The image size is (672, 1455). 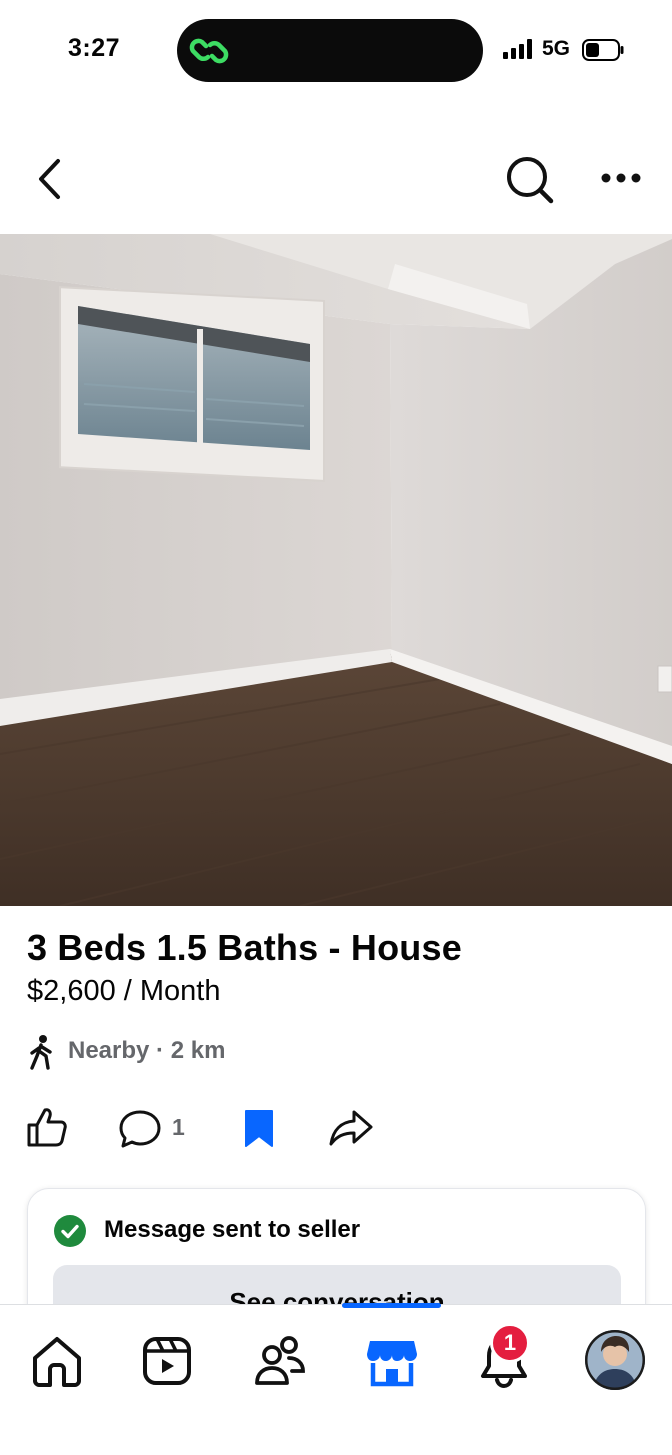 What do you see at coordinates (517, 49) in the screenshot?
I see `signal-icon` at bounding box center [517, 49].